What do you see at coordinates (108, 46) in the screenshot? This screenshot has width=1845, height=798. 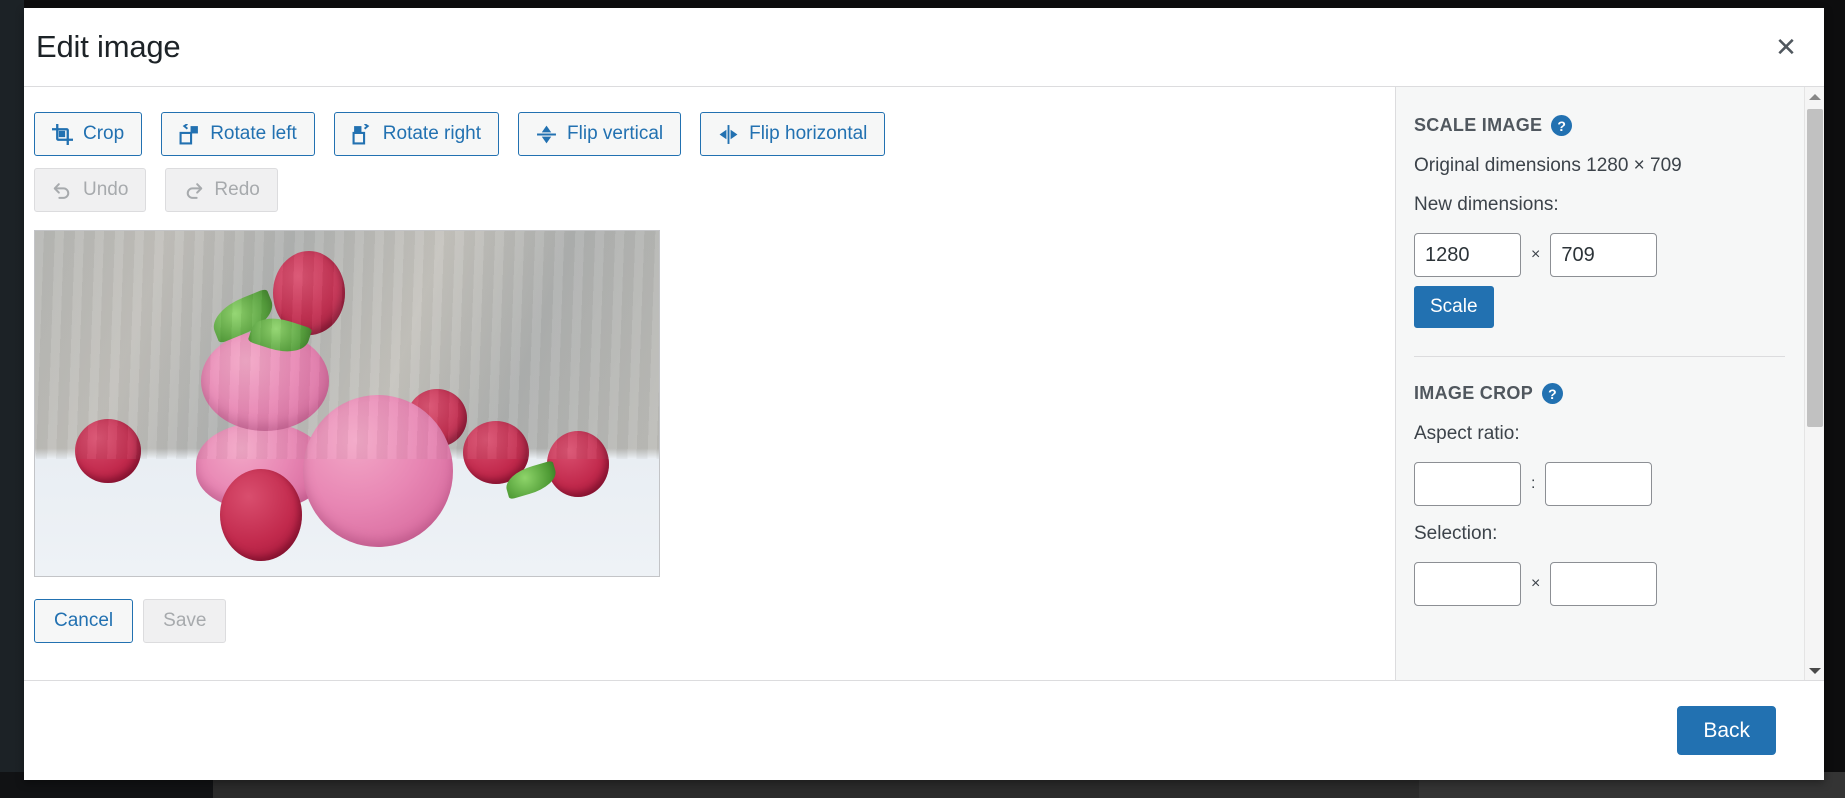 I see `page-title: Edit image` at bounding box center [108, 46].